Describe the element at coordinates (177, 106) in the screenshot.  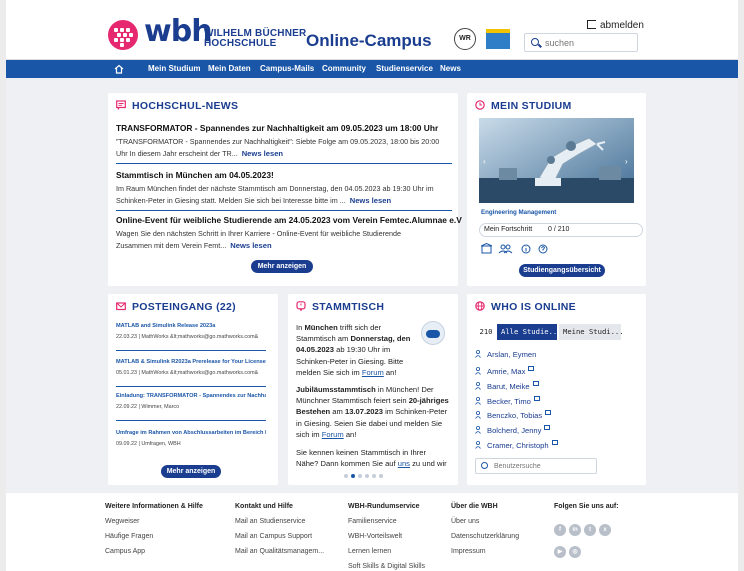
I see `news-card-title: HOCHSCHUL-NEWS` at that location.